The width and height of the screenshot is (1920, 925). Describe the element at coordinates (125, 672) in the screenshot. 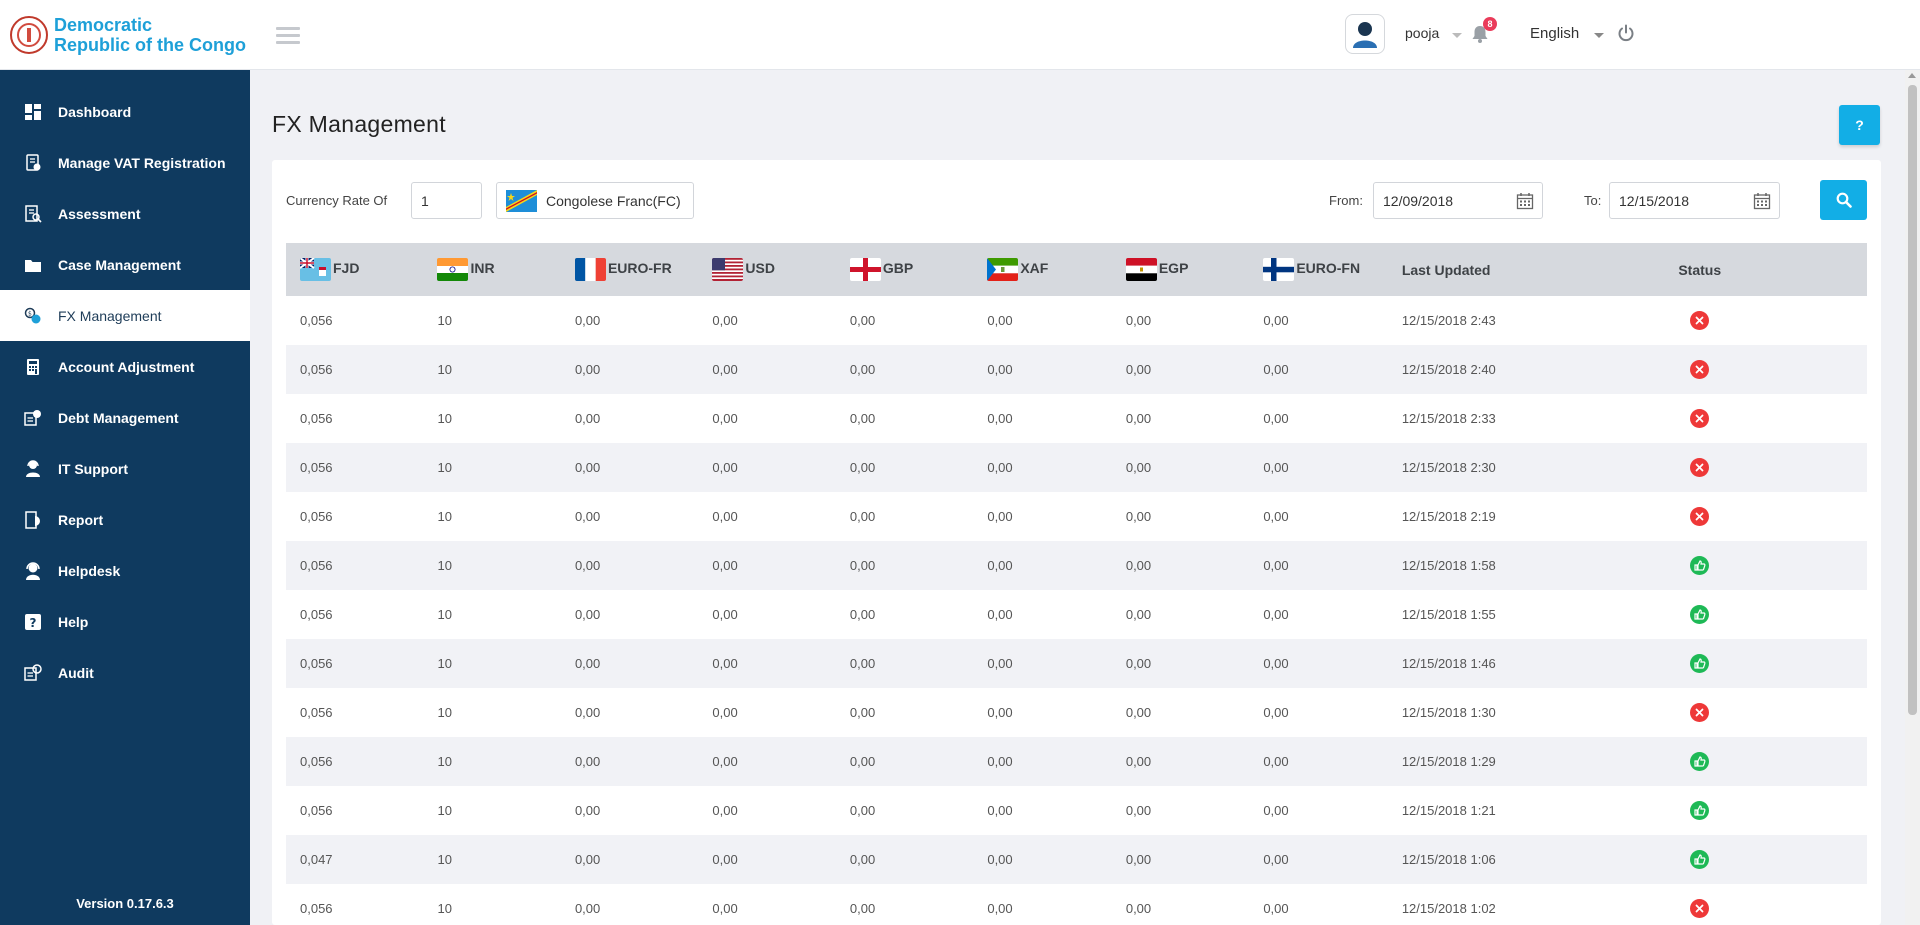

I see `sidebar-item-audit: Audit` at that location.